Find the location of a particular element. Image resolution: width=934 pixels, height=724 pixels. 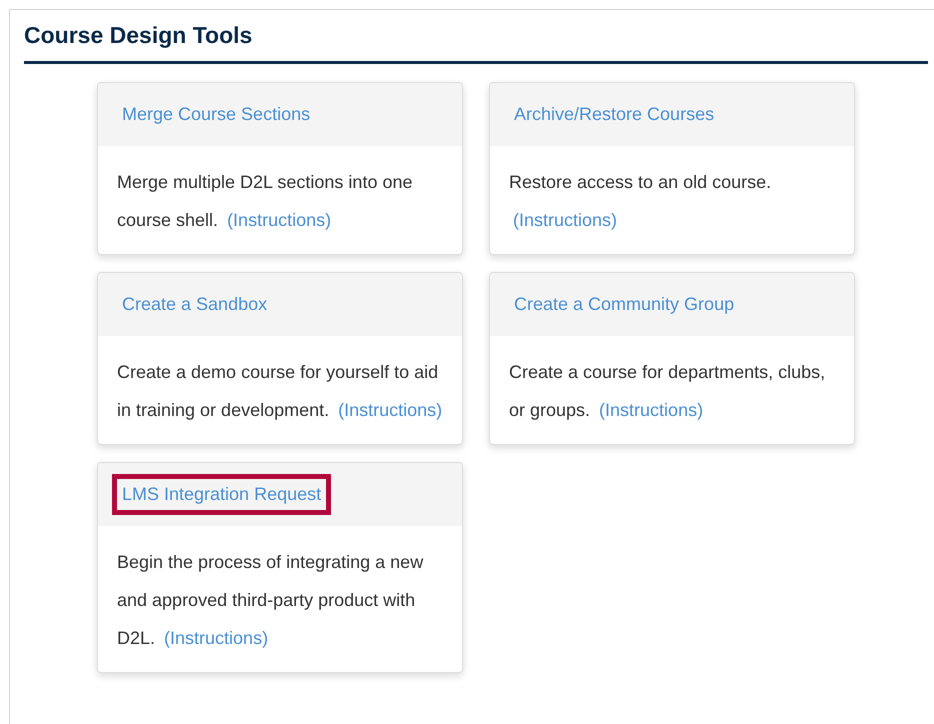

card-description: Create a course for departments, clubs, or groups. (Instructions) is located at coordinates (667, 391).